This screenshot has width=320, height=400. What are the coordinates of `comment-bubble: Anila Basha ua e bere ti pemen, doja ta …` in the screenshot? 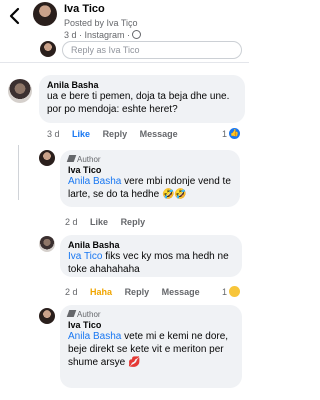 It's located at (142, 99).